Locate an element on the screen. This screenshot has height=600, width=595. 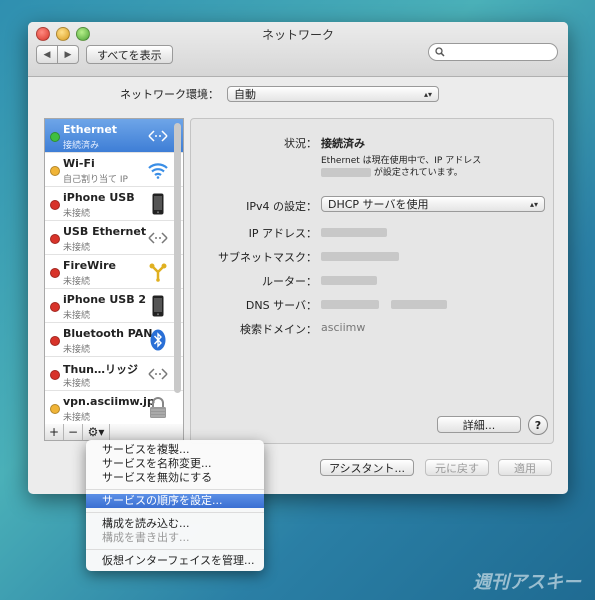
back-button: ◀ is located at coordinates (47, 54).